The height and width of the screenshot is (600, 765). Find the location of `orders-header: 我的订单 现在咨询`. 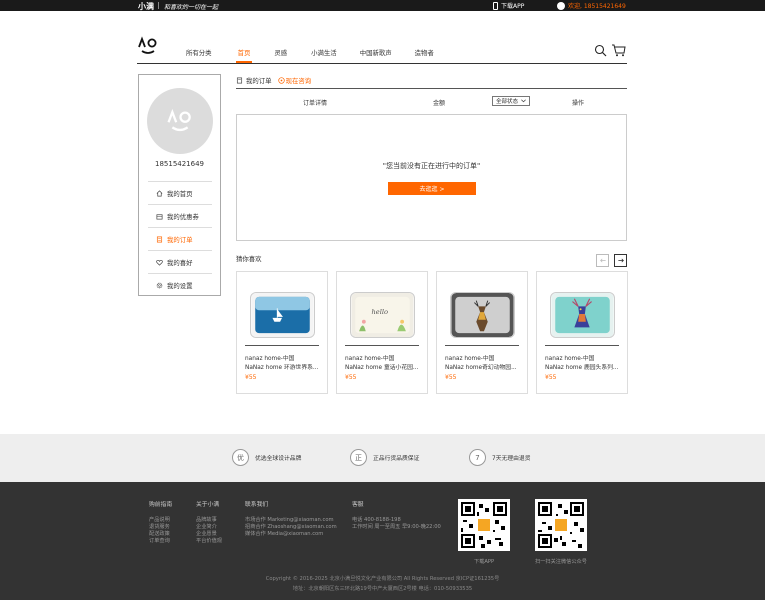

orders-header: 我的订单 现在咨询 is located at coordinates (273, 80).